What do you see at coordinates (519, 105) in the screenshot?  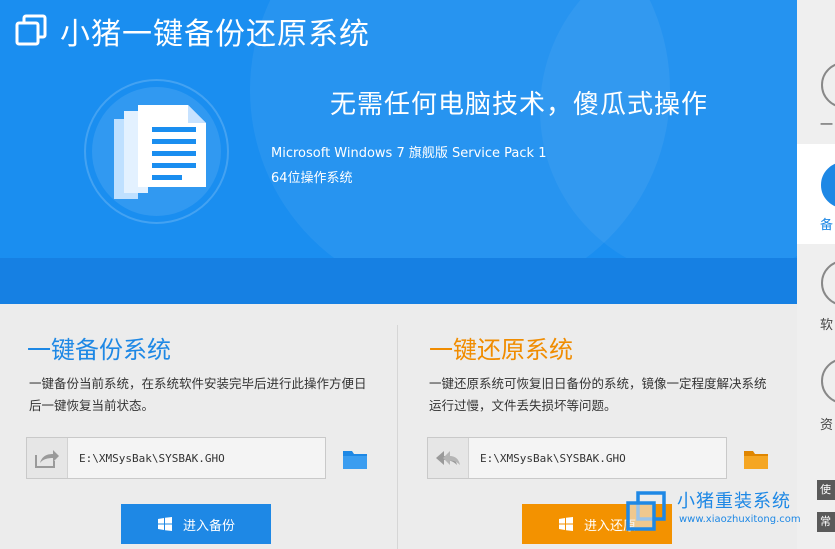 I see `banner-slogan: 无需任何电脑技术，傻瓜式操作` at bounding box center [519, 105].